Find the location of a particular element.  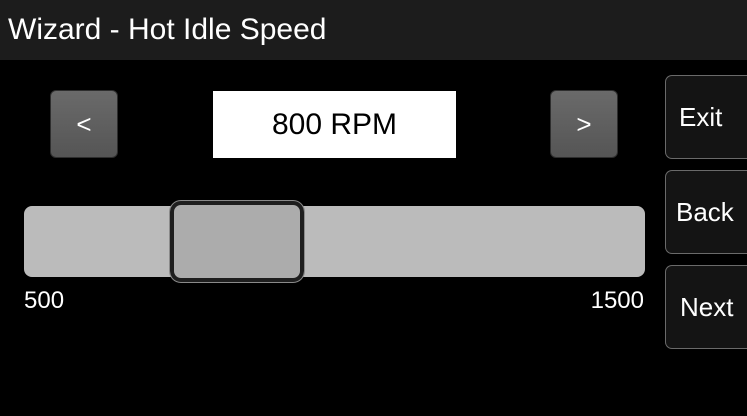

window-title: Wizard - Hot Idle Speed is located at coordinates (167, 29).